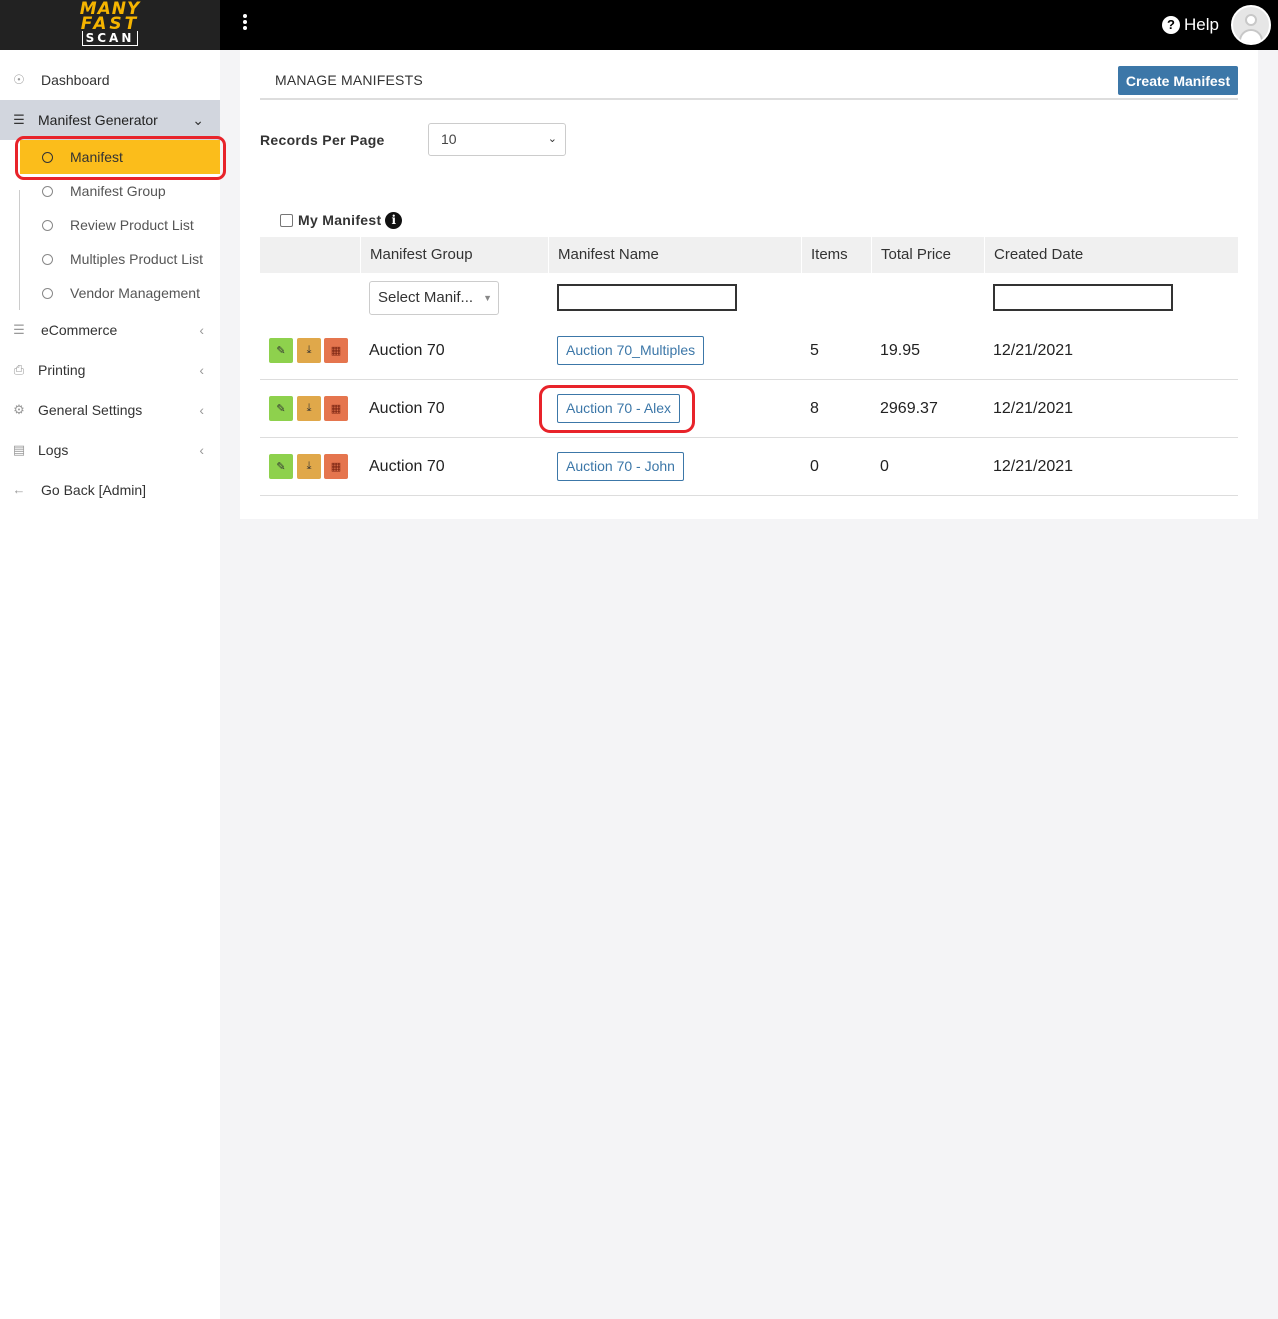 This screenshot has width=1278, height=1319. I want to click on items-cell: 8, so click(814, 408).